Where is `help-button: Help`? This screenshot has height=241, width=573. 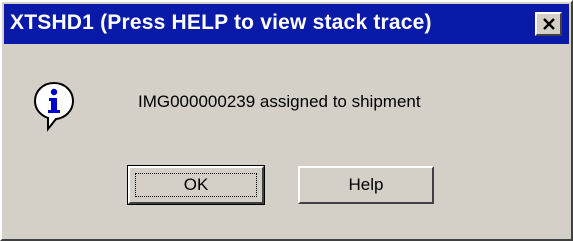
help-button: Help is located at coordinates (366, 185).